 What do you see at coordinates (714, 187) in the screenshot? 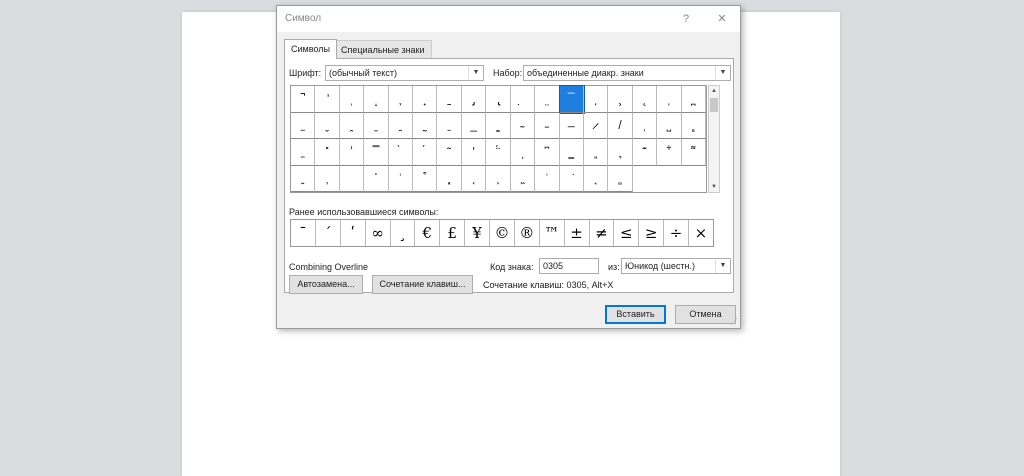
I see `scroll-down-icon: ▼` at bounding box center [714, 187].